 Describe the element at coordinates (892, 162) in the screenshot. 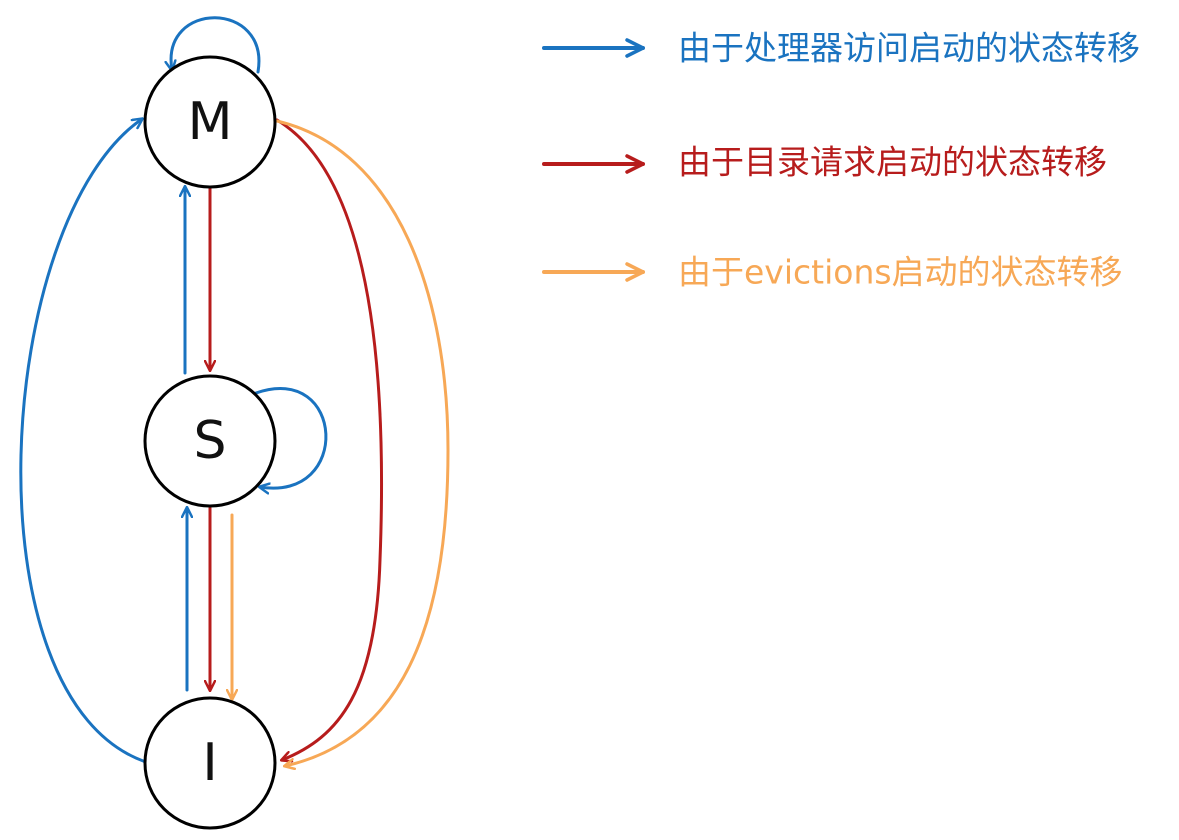

I see `legend-label: 由于目录请求启动的状态转移` at that location.